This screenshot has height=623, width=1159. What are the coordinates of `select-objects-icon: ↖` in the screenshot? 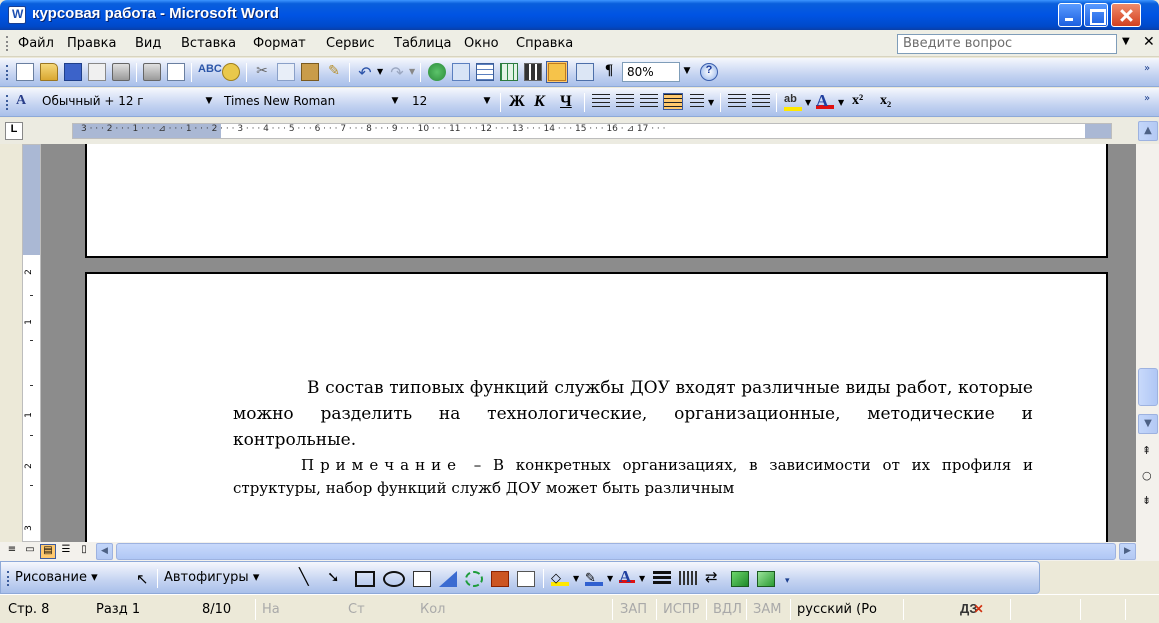 It's located at (142, 579).